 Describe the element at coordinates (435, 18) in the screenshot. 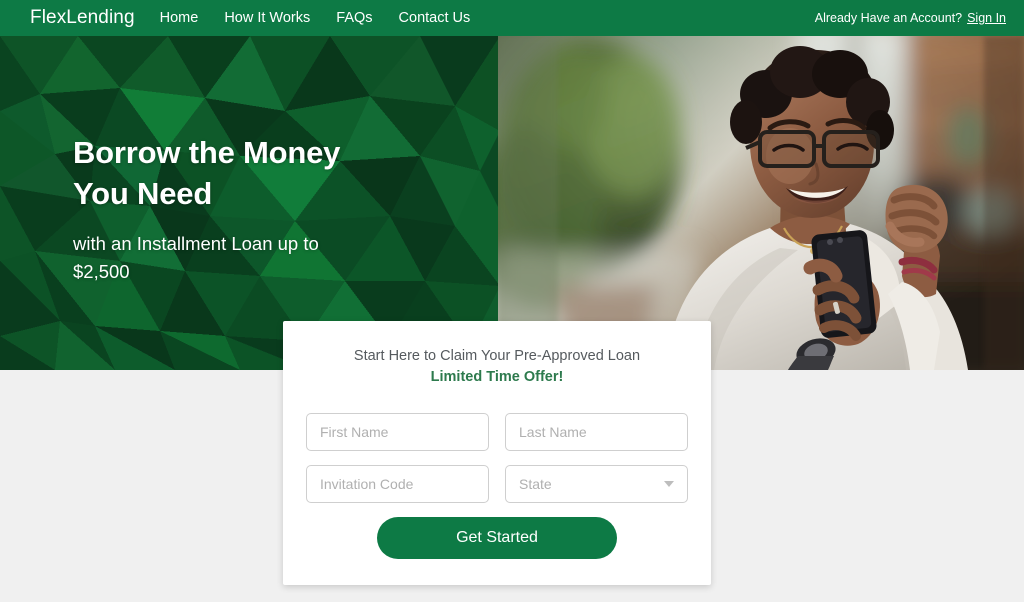

I see `nav-link-contact-us: Contact Us` at that location.